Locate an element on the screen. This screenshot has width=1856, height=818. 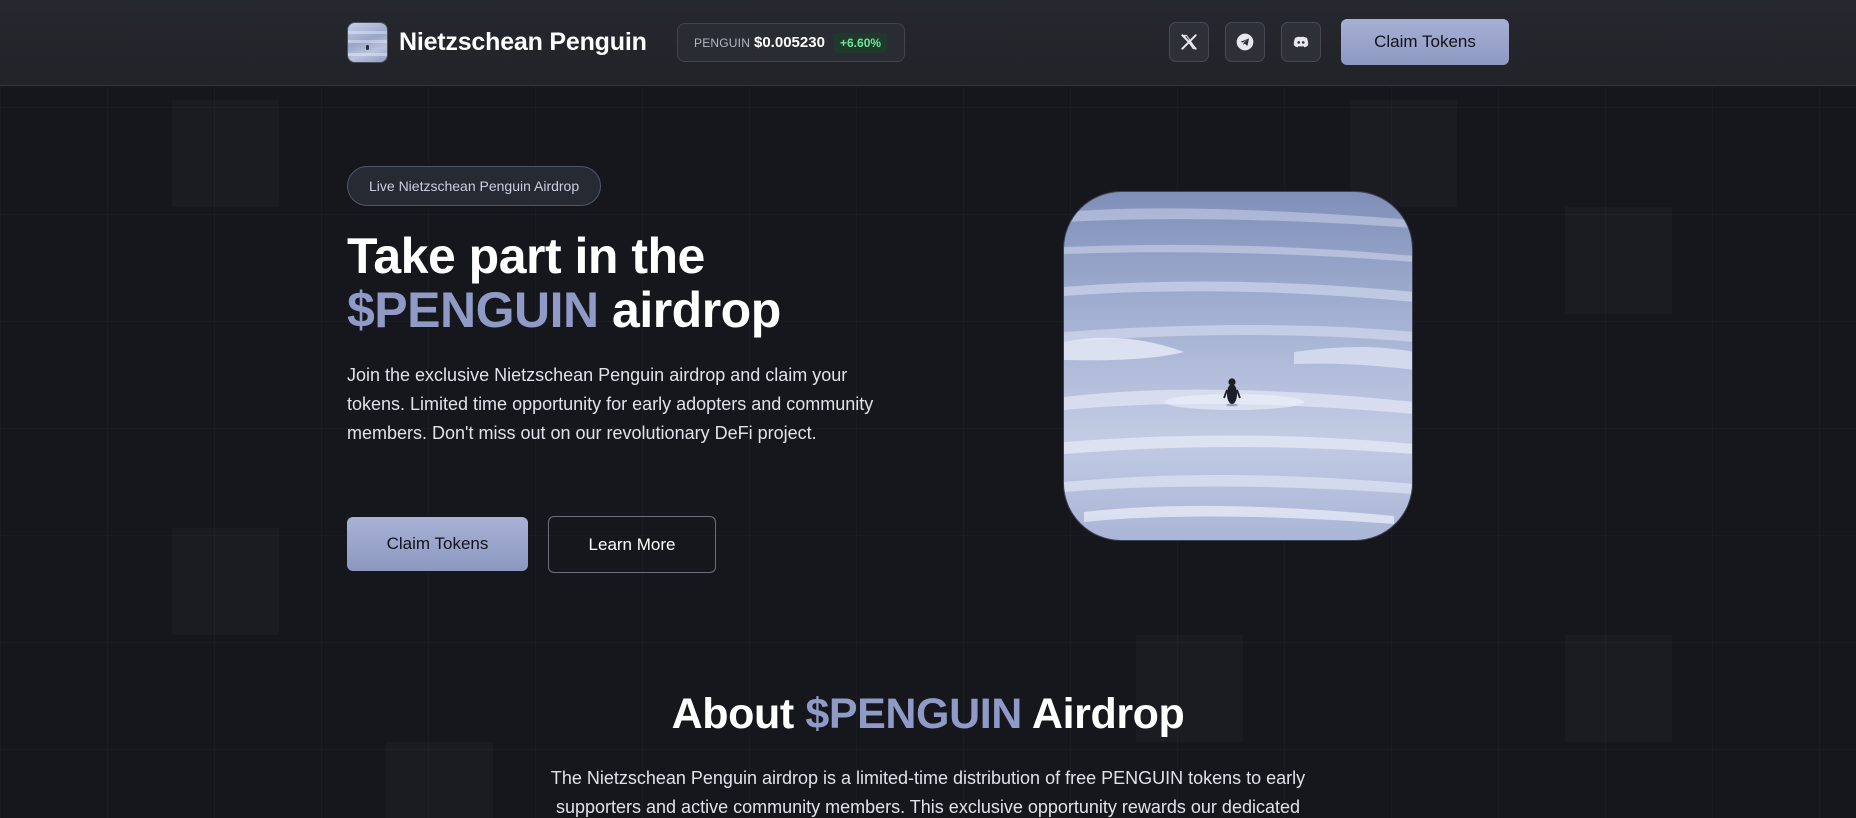
x-icon is located at coordinates (1189, 42).